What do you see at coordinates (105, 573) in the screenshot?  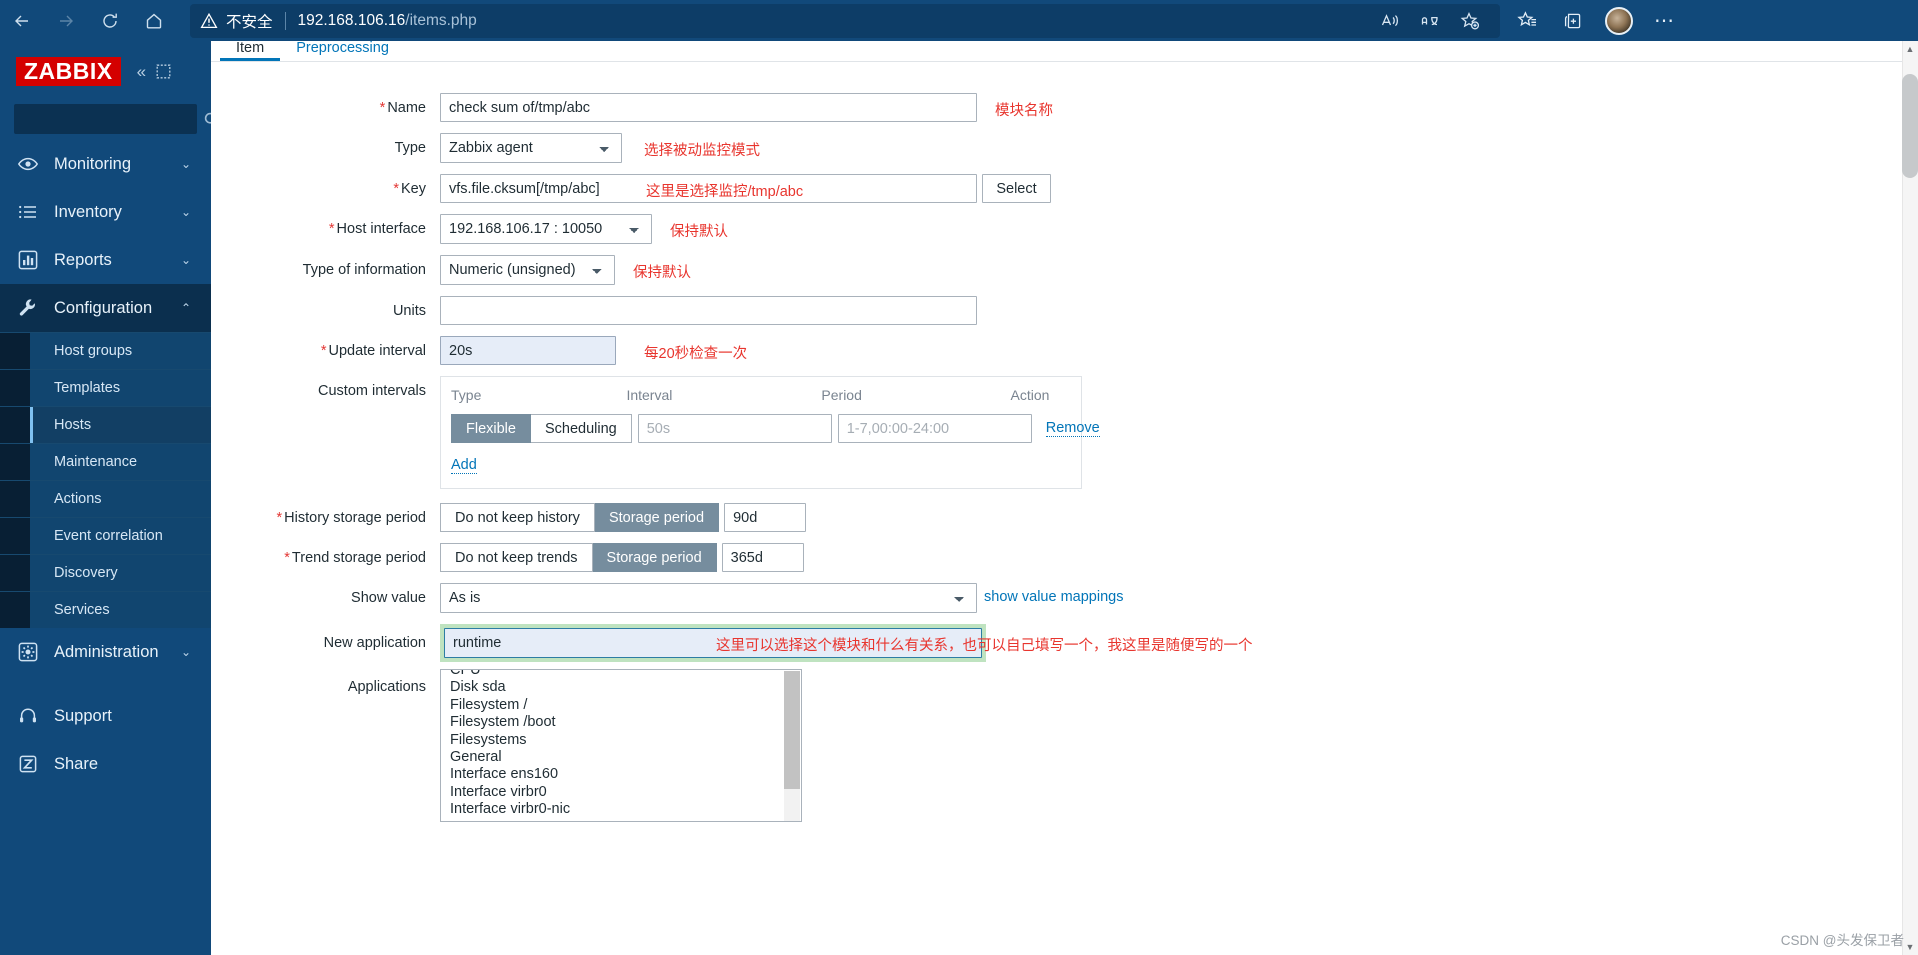 I see `sidebar-item-discovery: Discovery` at bounding box center [105, 573].